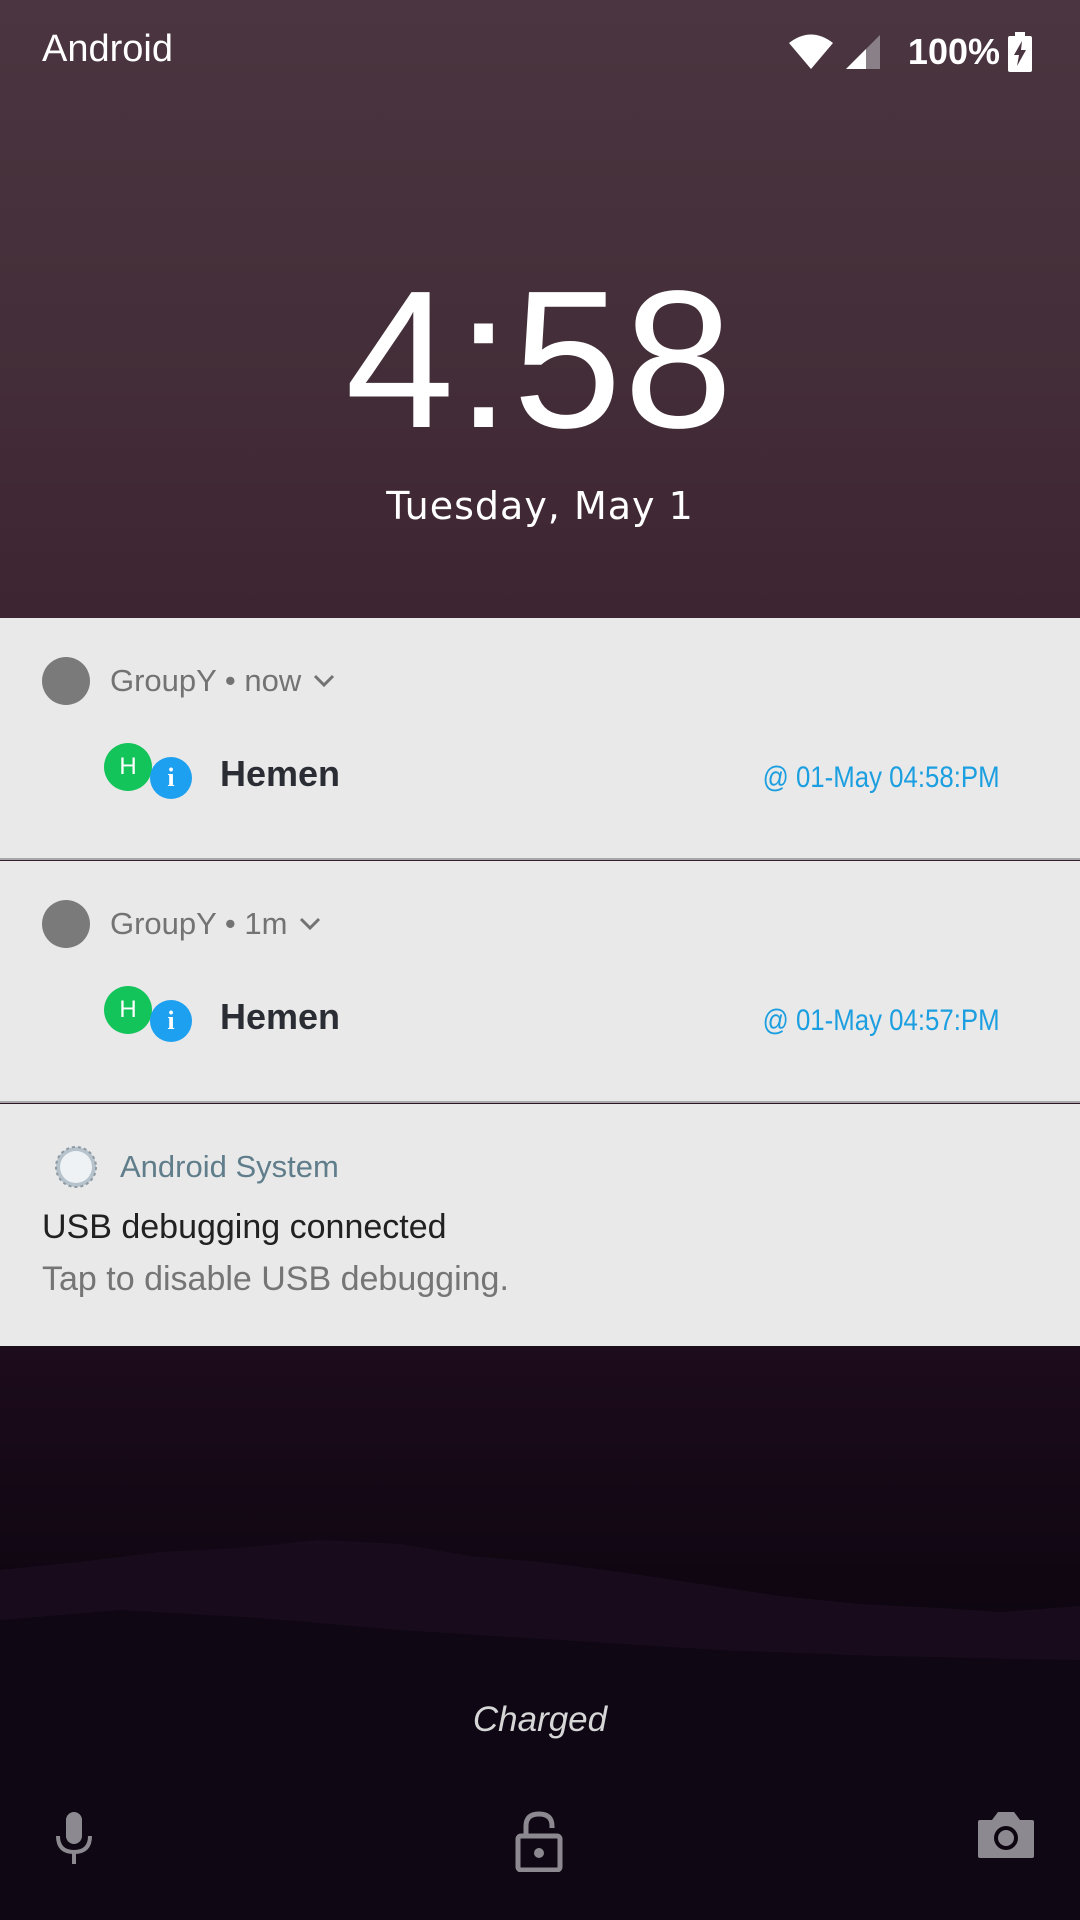 This screenshot has width=1080, height=1920. I want to click on unlock-icon, so click(539, 1843).